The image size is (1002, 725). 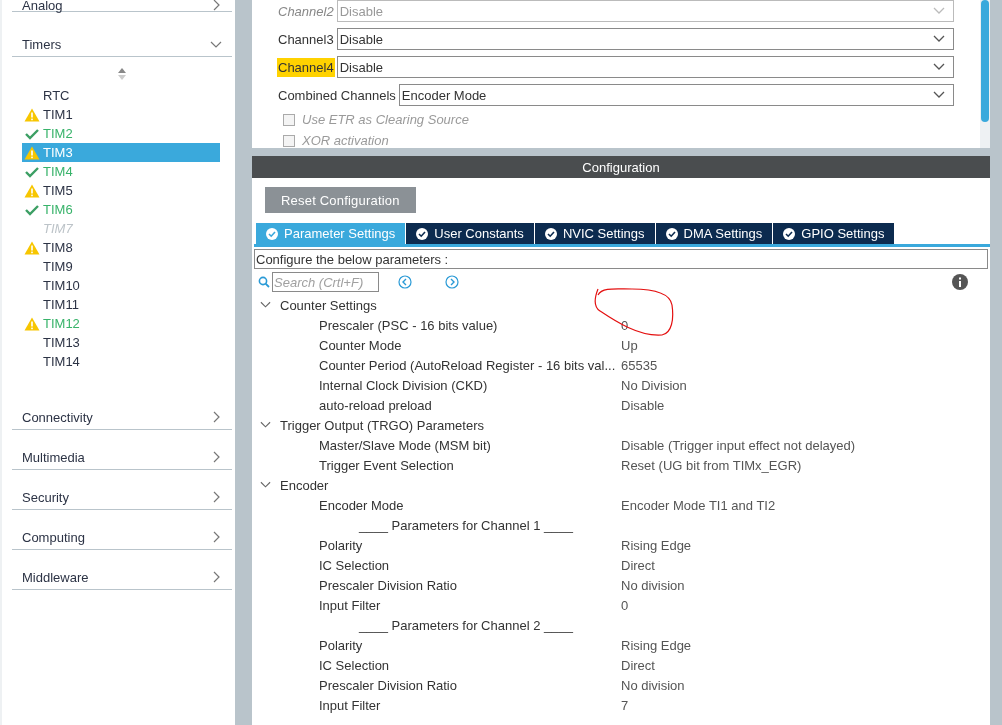 I want to click on category-label: Computing, so click(x=53, y=537).